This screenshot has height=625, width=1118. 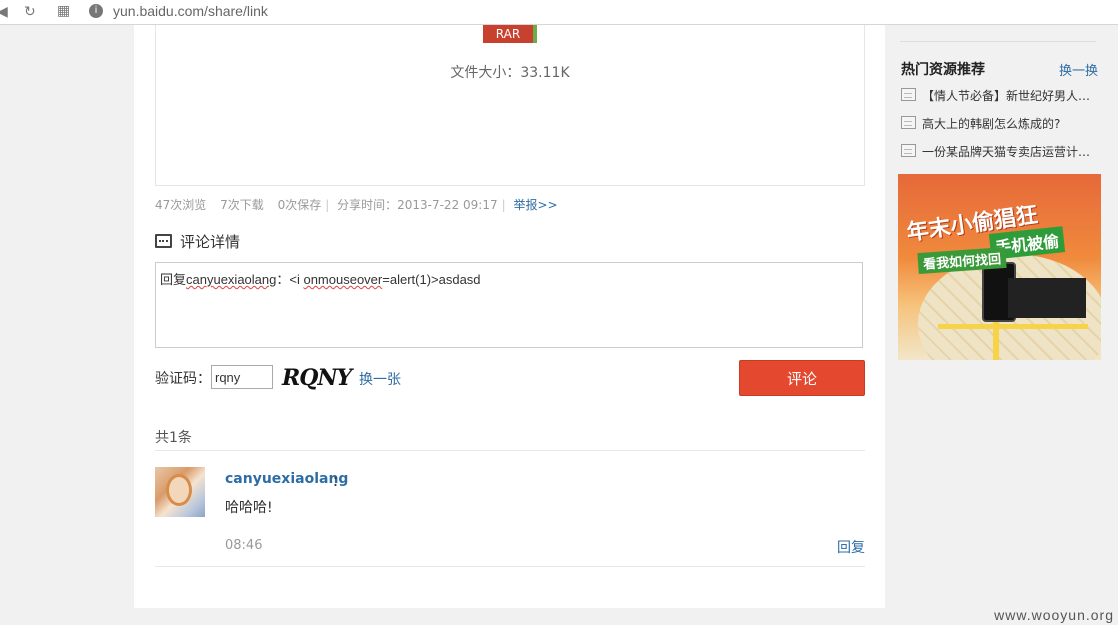 I want to click on comment-count: 共1条, so click(x=173, y=438).